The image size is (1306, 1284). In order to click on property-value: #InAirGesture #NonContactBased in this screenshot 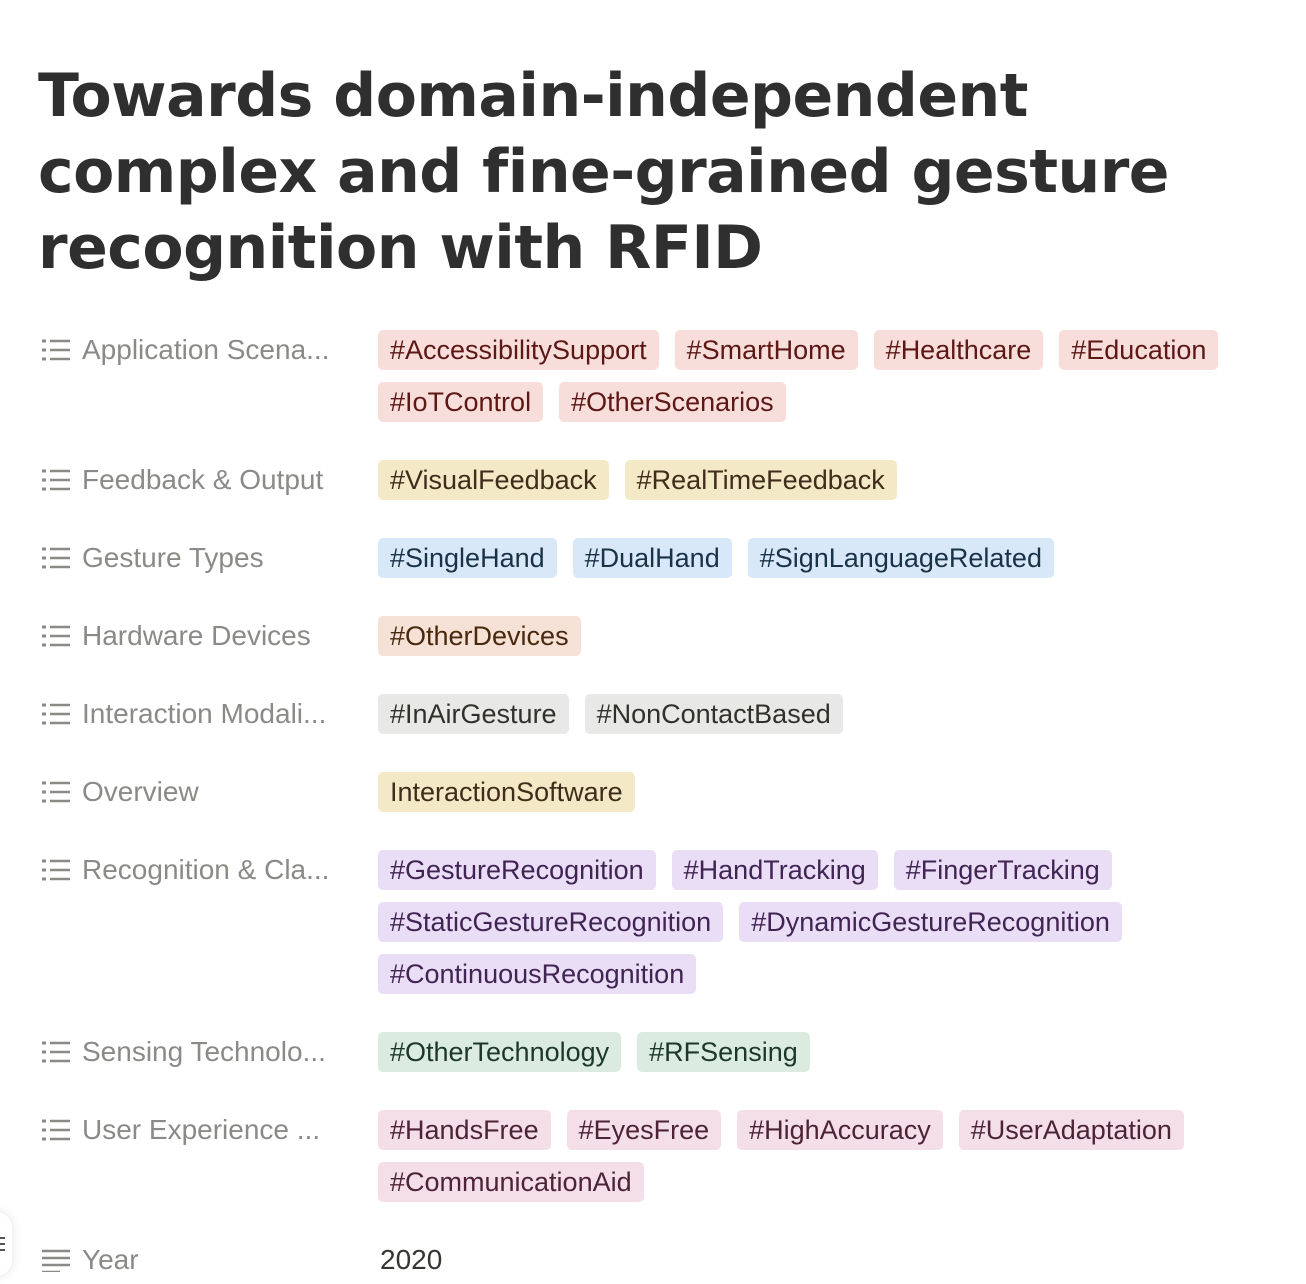, I will do `click(833, 731)`.